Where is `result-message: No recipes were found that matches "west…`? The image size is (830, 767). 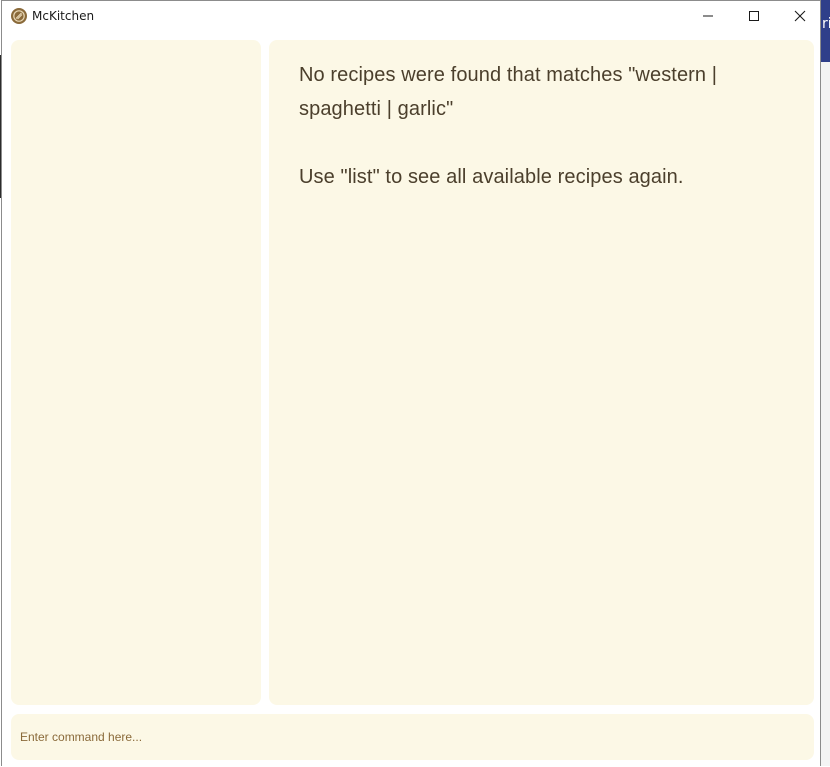
result-message: No recipes were found that matches "west… is located at coordinates (508, 126).